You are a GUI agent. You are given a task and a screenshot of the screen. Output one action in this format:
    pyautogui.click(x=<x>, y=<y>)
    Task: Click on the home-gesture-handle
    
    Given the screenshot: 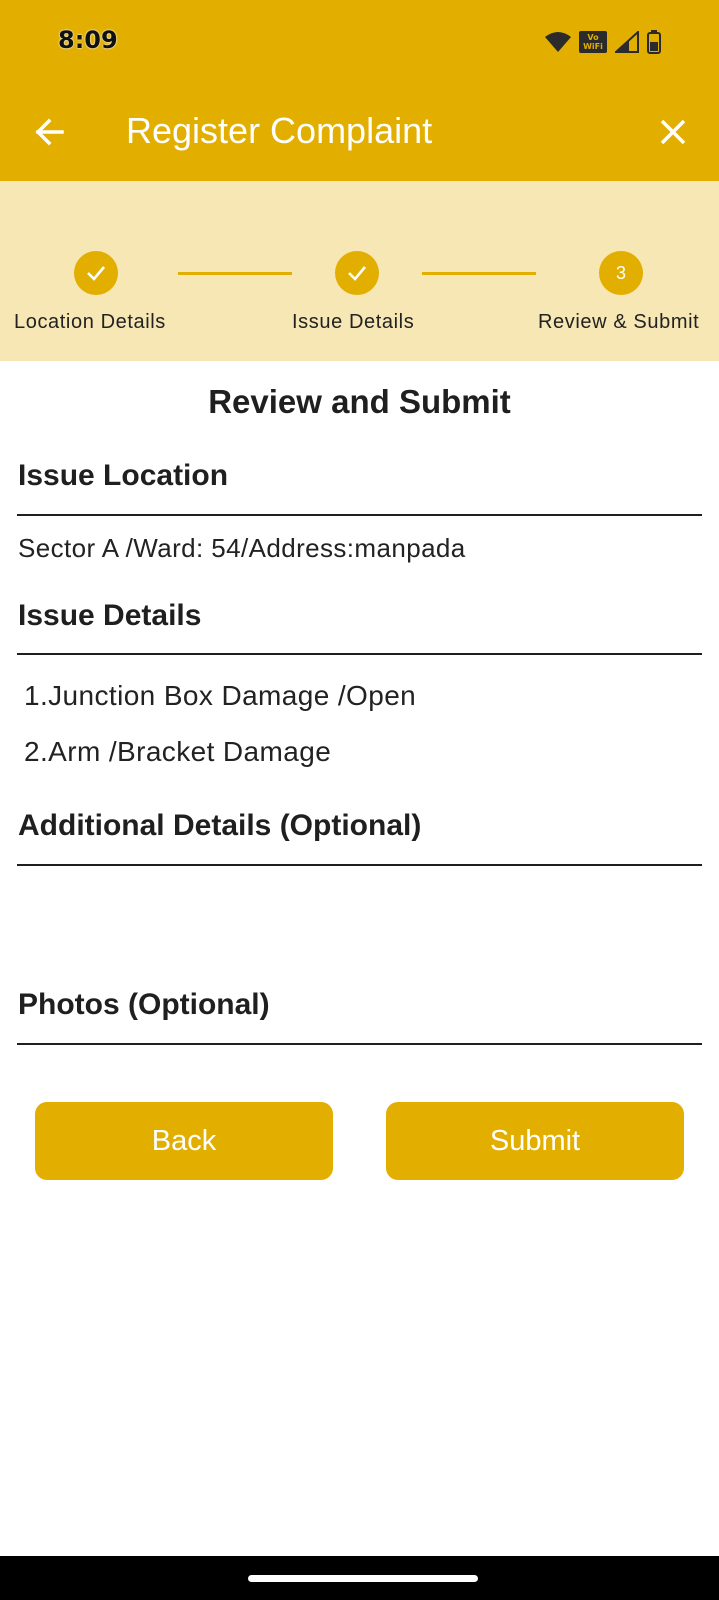 What is the action you would take?
    pyautogui.click(x=363, y=1578)
    